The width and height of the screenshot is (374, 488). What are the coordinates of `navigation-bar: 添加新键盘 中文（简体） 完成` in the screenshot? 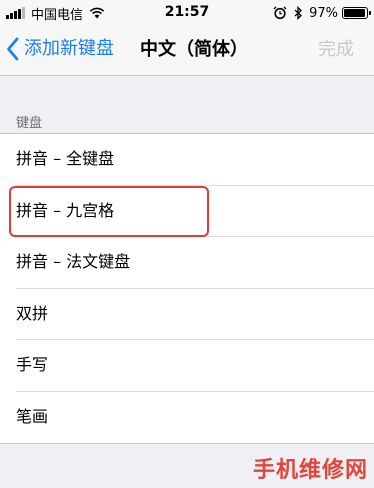 It's located at (187, 51).